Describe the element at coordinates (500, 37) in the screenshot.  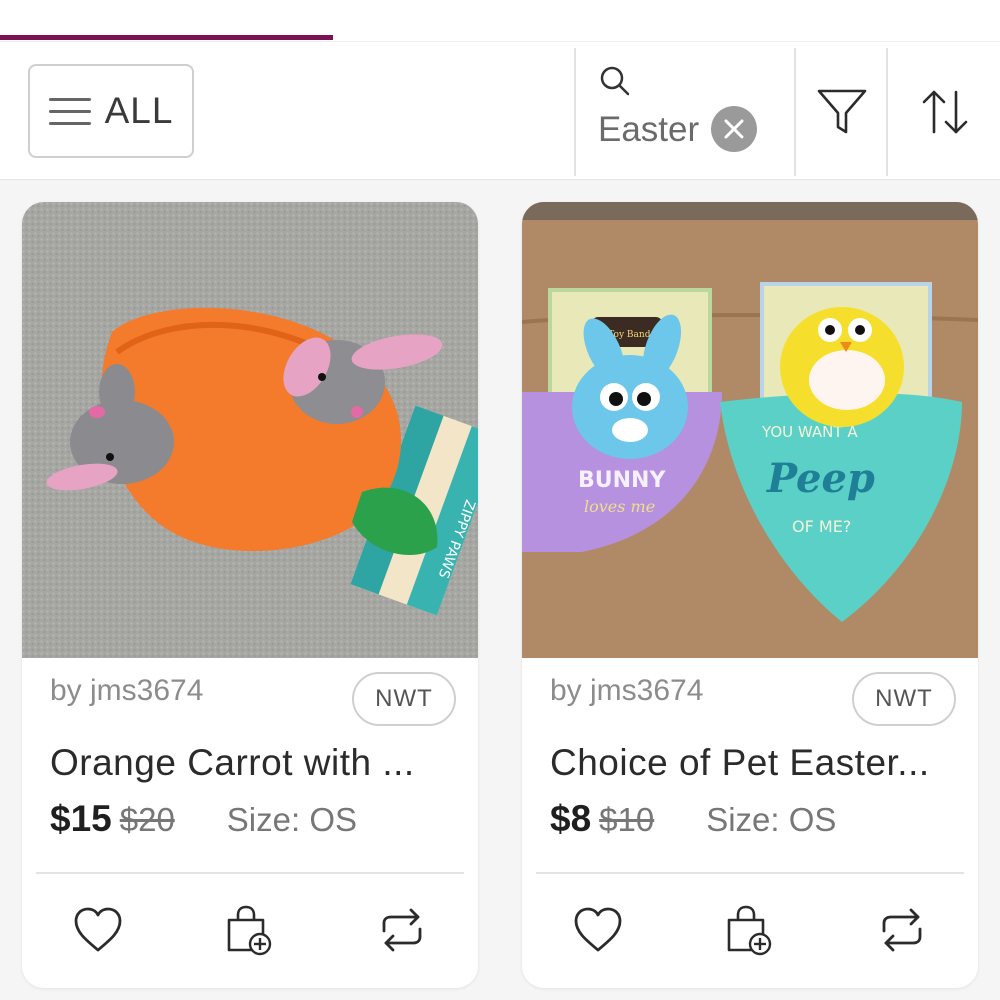
I see `loading-progress` at that location.